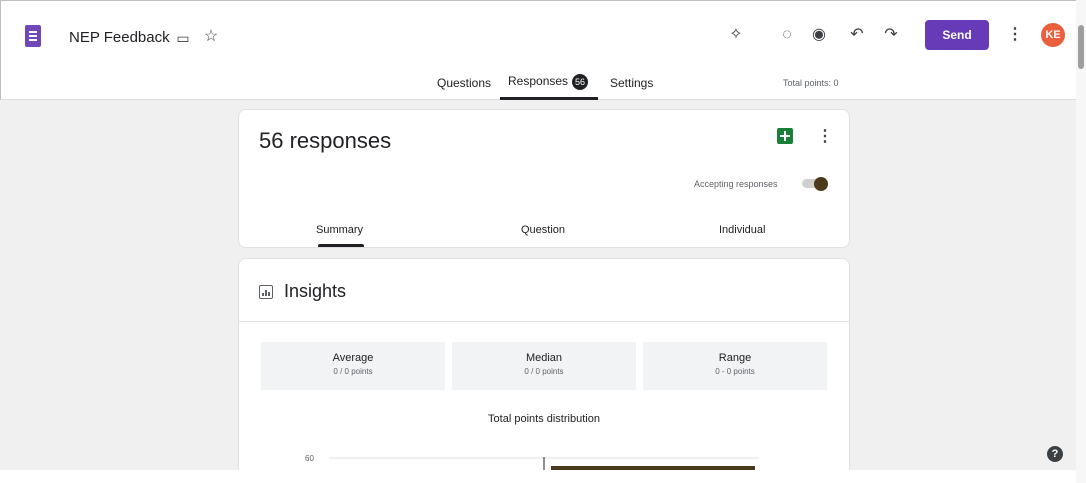  Describe the element at coordinates (339, 230) in the screenshot. I see `subtab-summary: Summary` at that location.